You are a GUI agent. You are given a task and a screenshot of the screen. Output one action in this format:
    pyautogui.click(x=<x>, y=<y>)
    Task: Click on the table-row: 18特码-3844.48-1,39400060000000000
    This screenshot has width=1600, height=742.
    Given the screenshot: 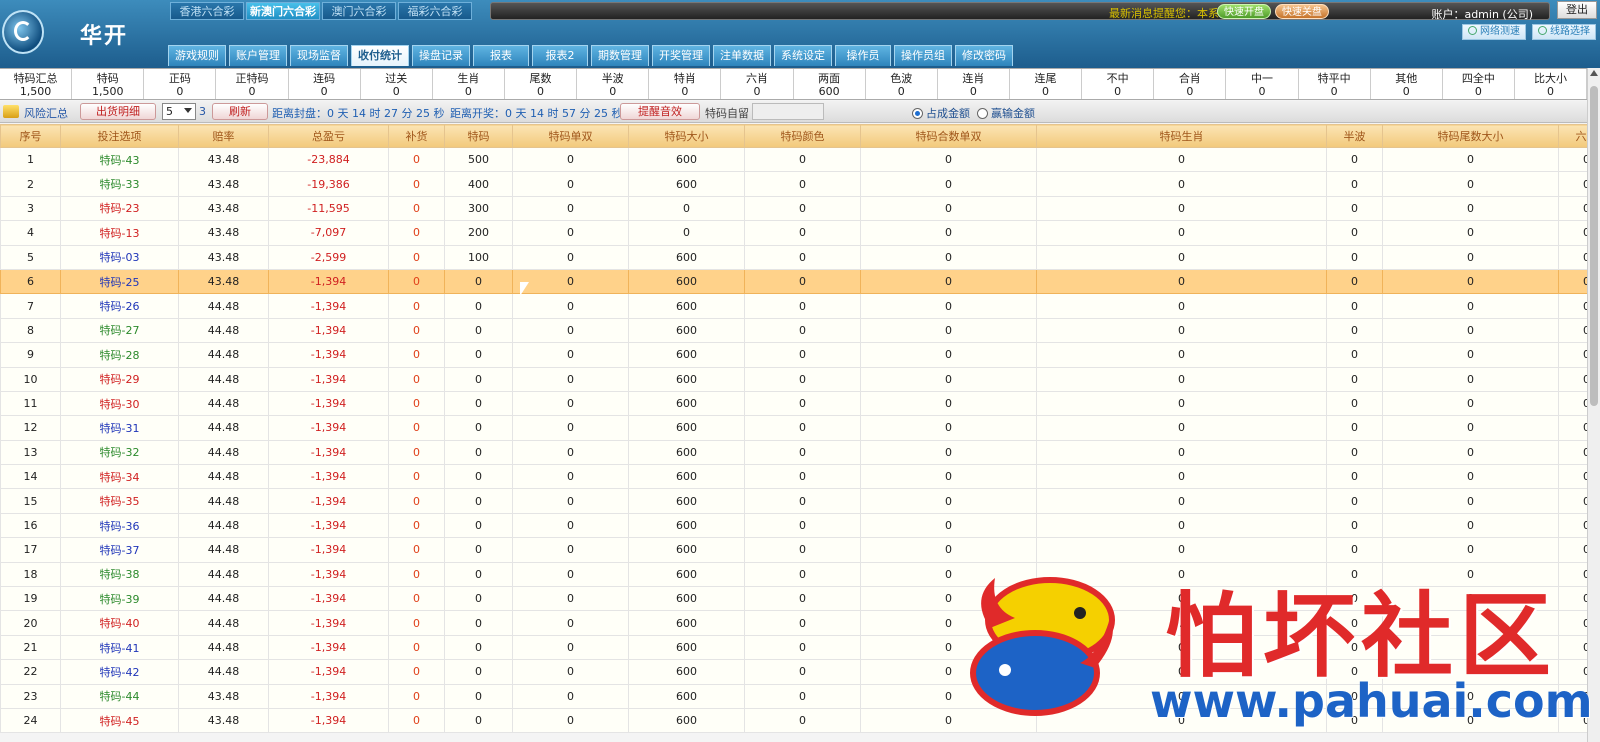 What is the action you would take?
    pyautogui.click(x=793, y=574)
    